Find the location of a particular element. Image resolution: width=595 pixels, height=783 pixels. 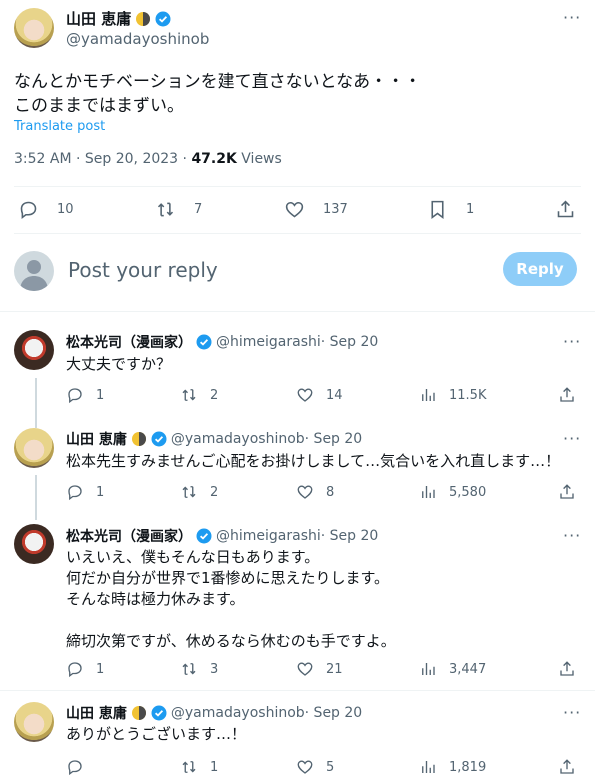

reply-header: 松本光司（漫画家） @himeigarashi · Sep 20 is located at coordinates (222, 536).